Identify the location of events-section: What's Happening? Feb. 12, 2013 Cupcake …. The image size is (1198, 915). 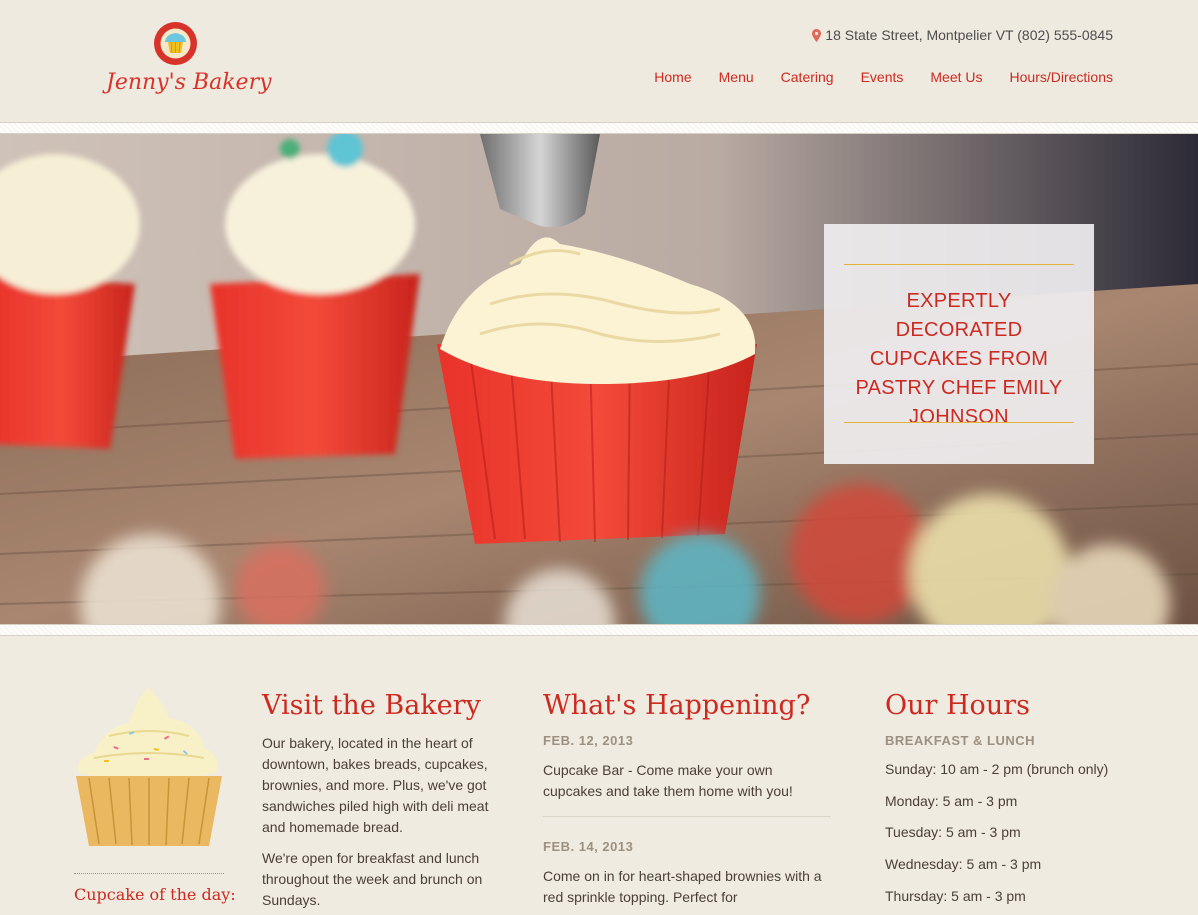
(688, 799).